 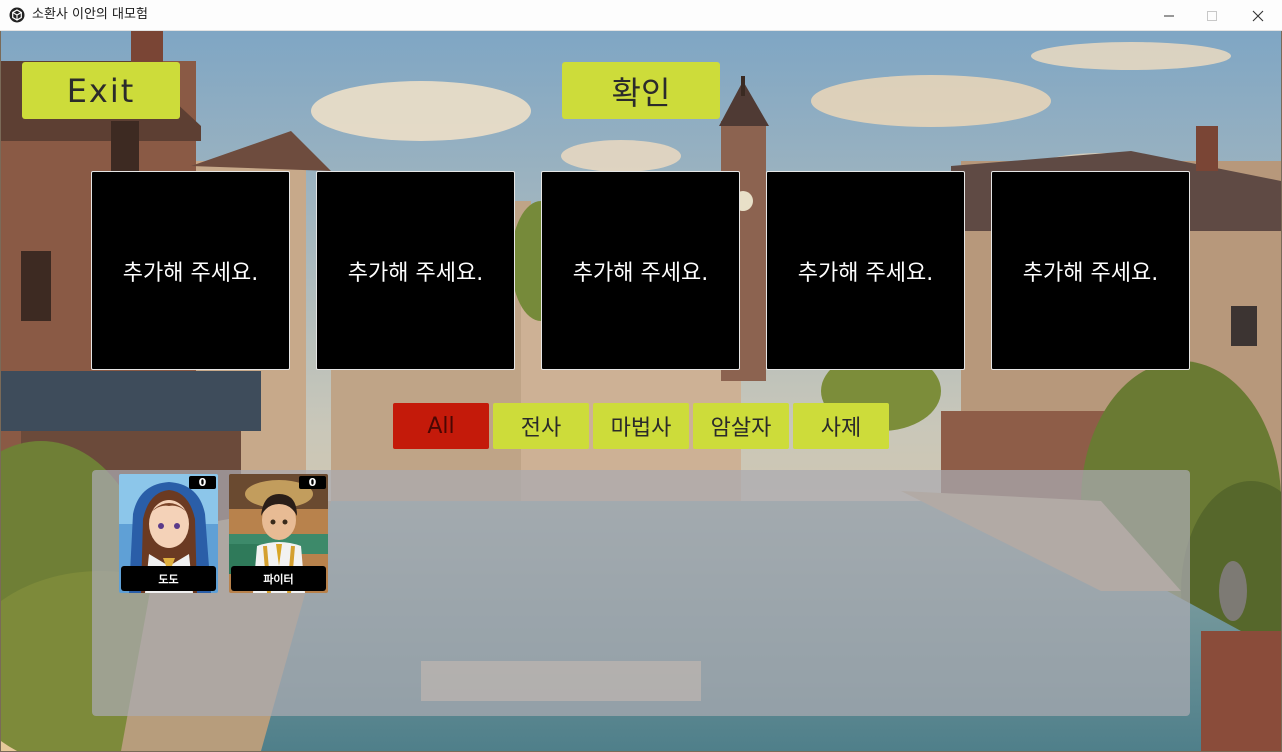 What do you see at coordinates (541, 426) in the screenshot?
I see `tab-warrior: 전사` at bounding box center [541, 426].